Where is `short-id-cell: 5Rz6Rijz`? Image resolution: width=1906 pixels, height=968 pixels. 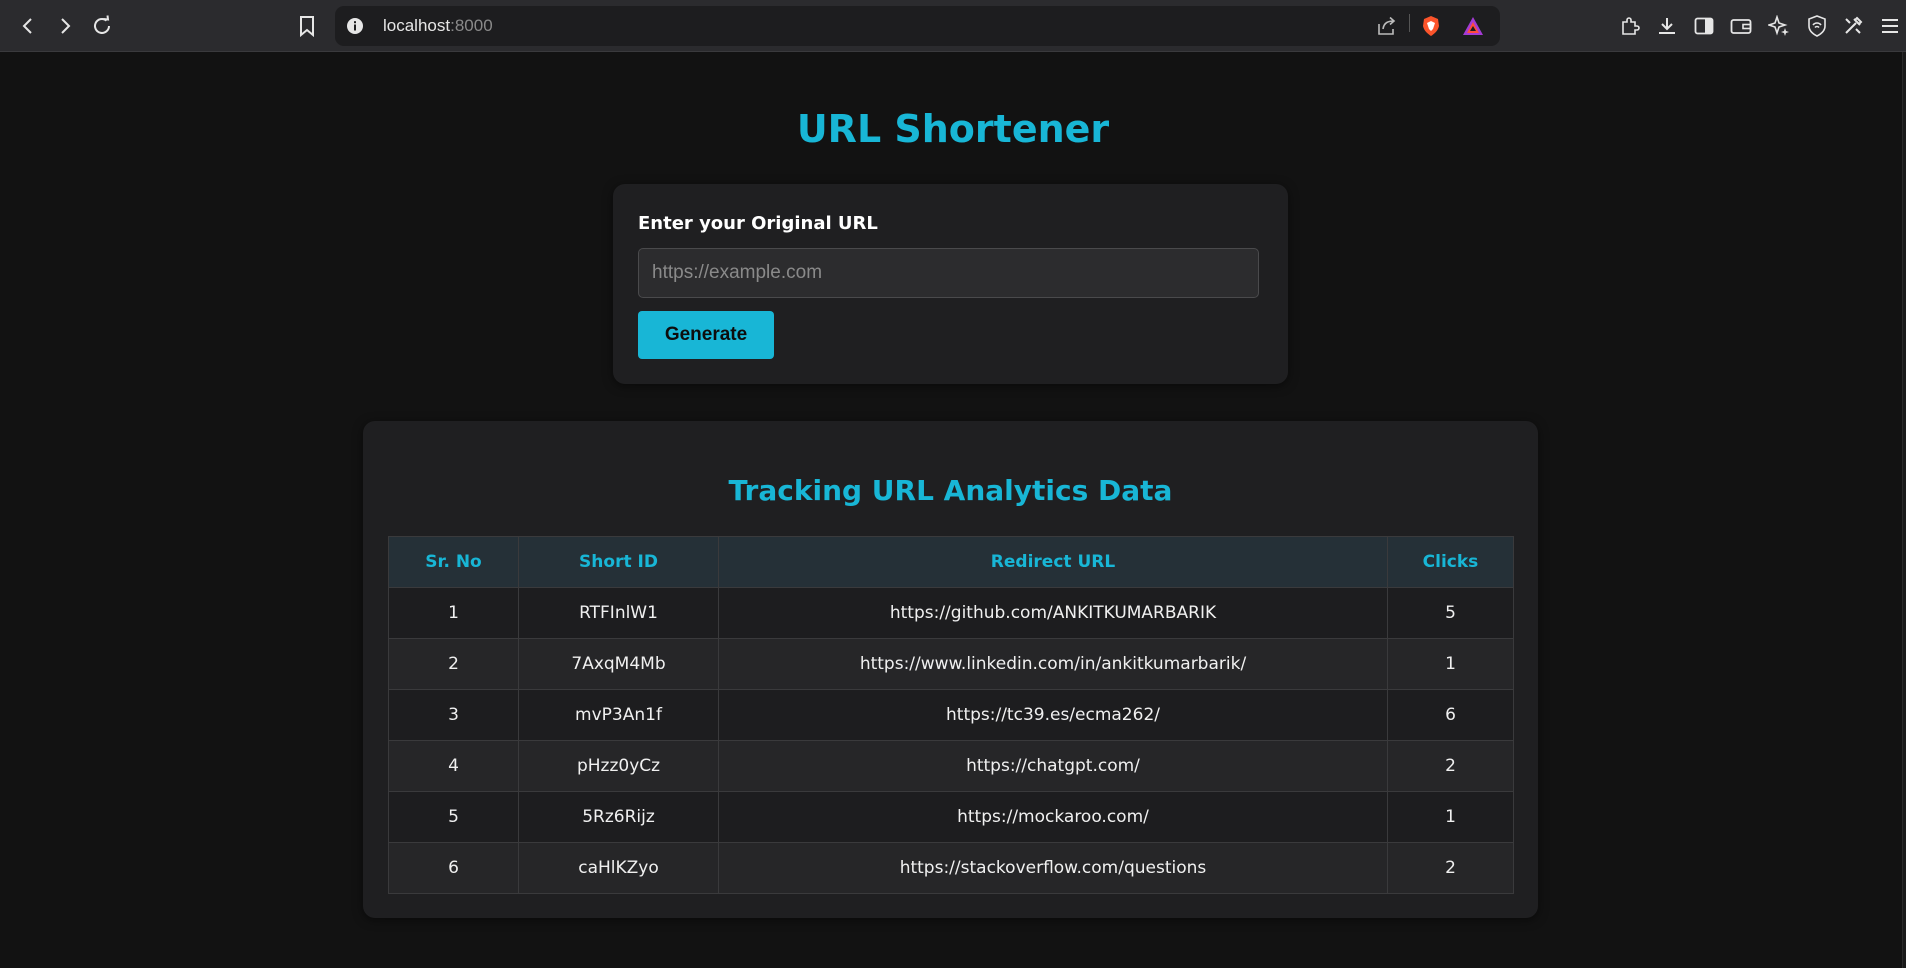
short-id-cell: 5Rz6Rijz is located at coordinates (618, 817).